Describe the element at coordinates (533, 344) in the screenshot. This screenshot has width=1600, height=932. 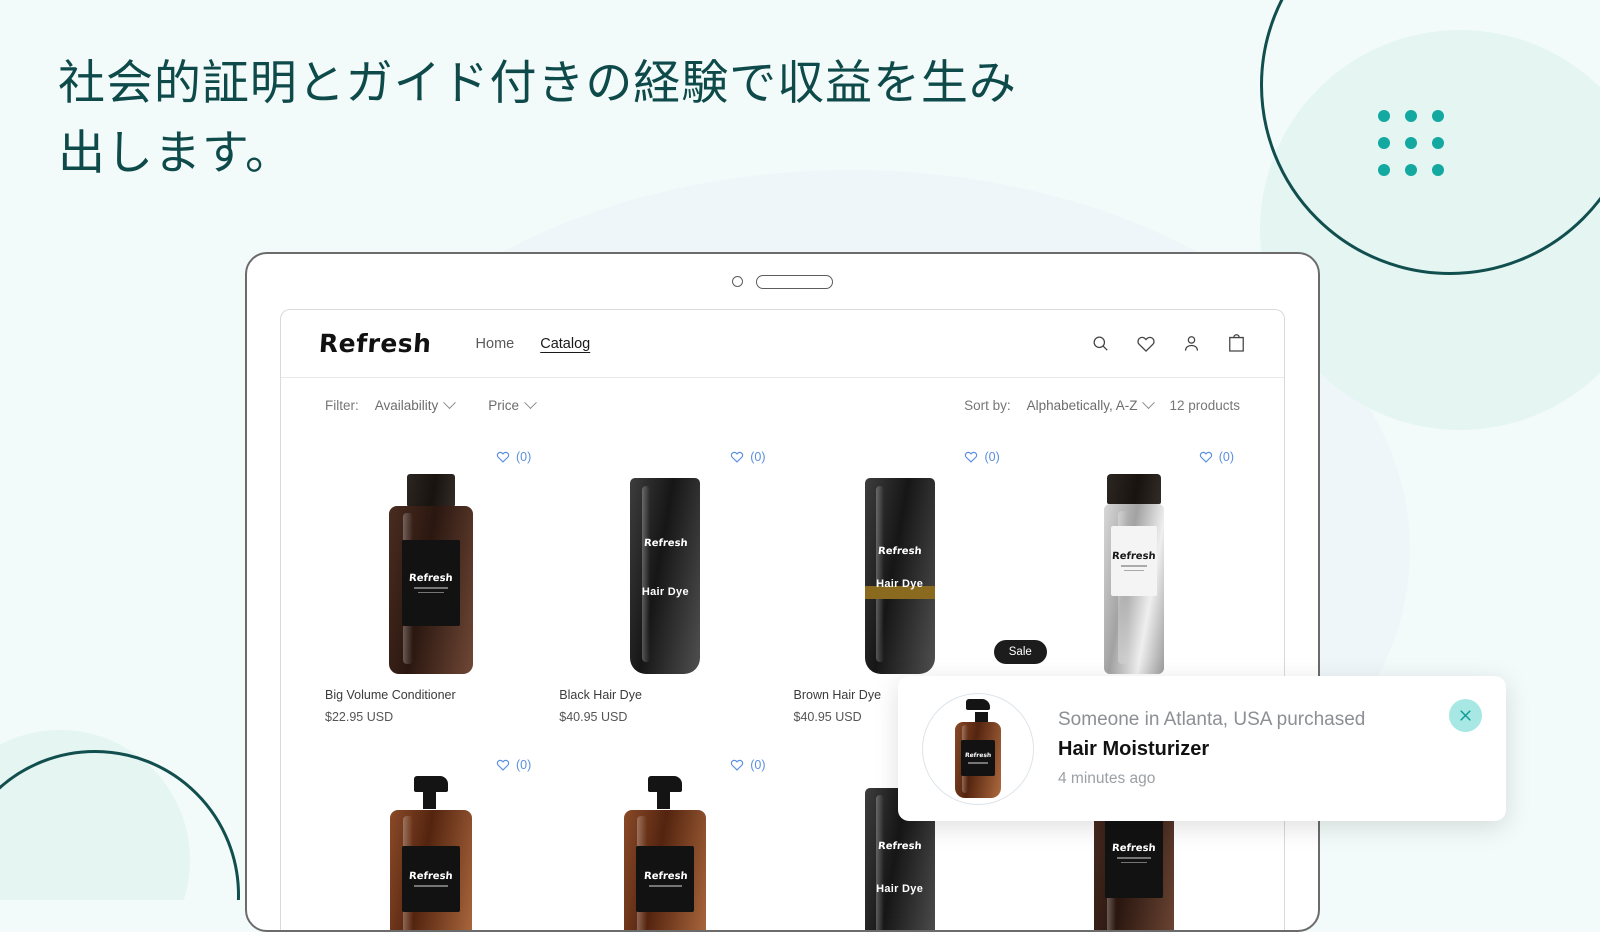
I see `store-nav: Home Catalog` at that location.